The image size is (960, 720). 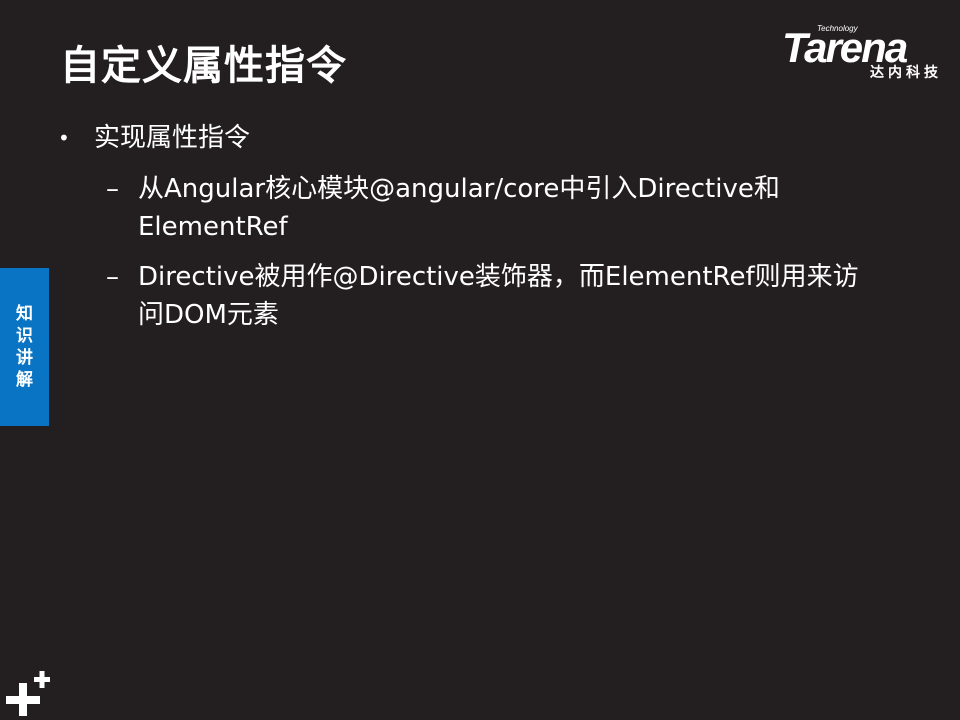 What do you see at coordinates (906, 73) in the screenshot?
I see `logo-chinese-text: 达内科技` at bounding box center [906, 73].